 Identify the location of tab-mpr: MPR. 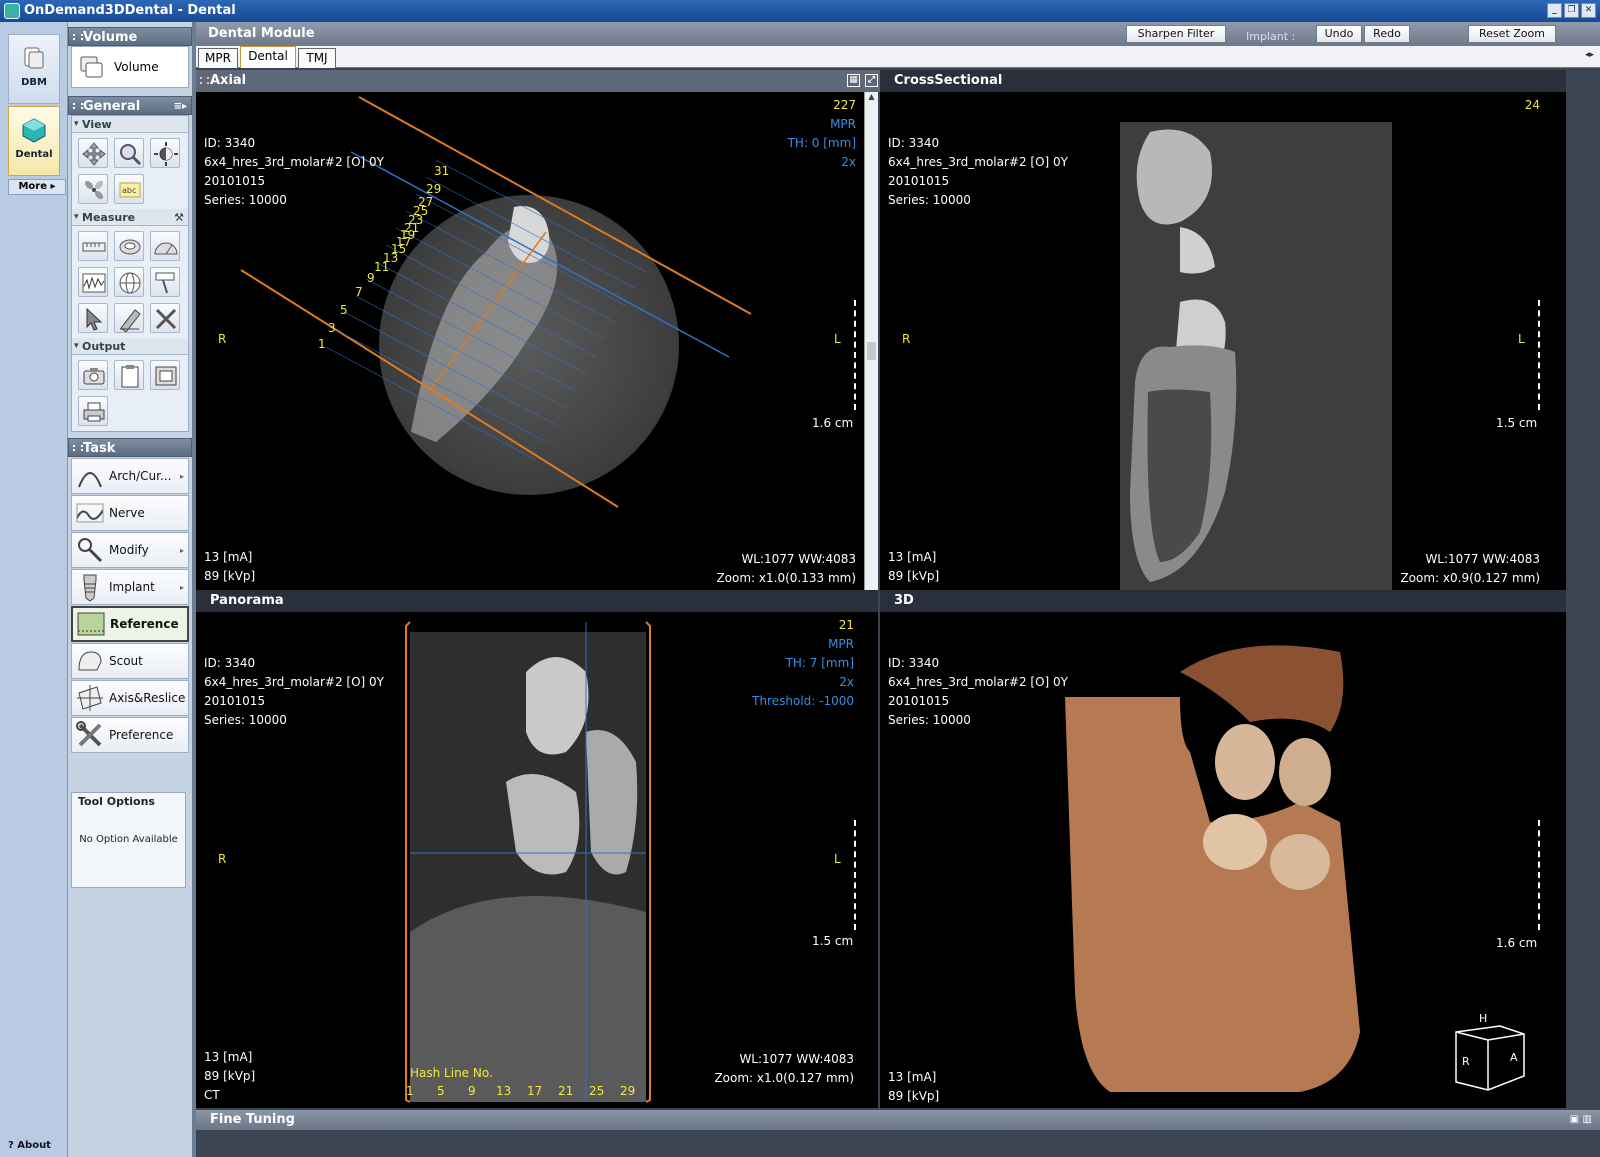
(218, 58).